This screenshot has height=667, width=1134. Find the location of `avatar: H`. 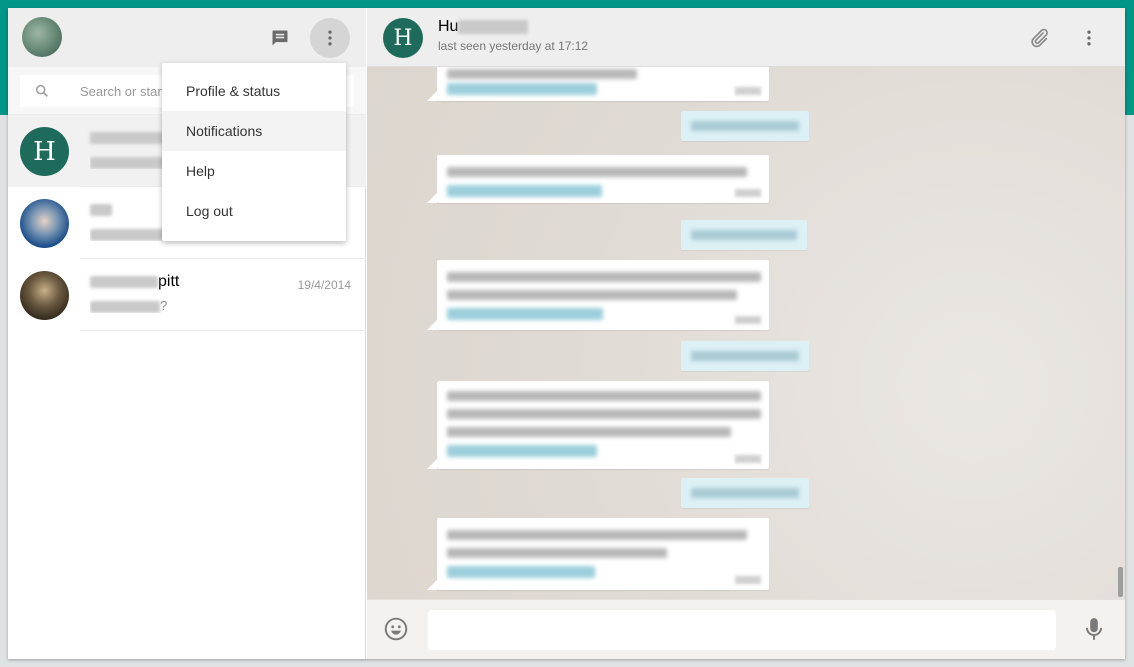

avatar: H is located at coordinates (44, 151).